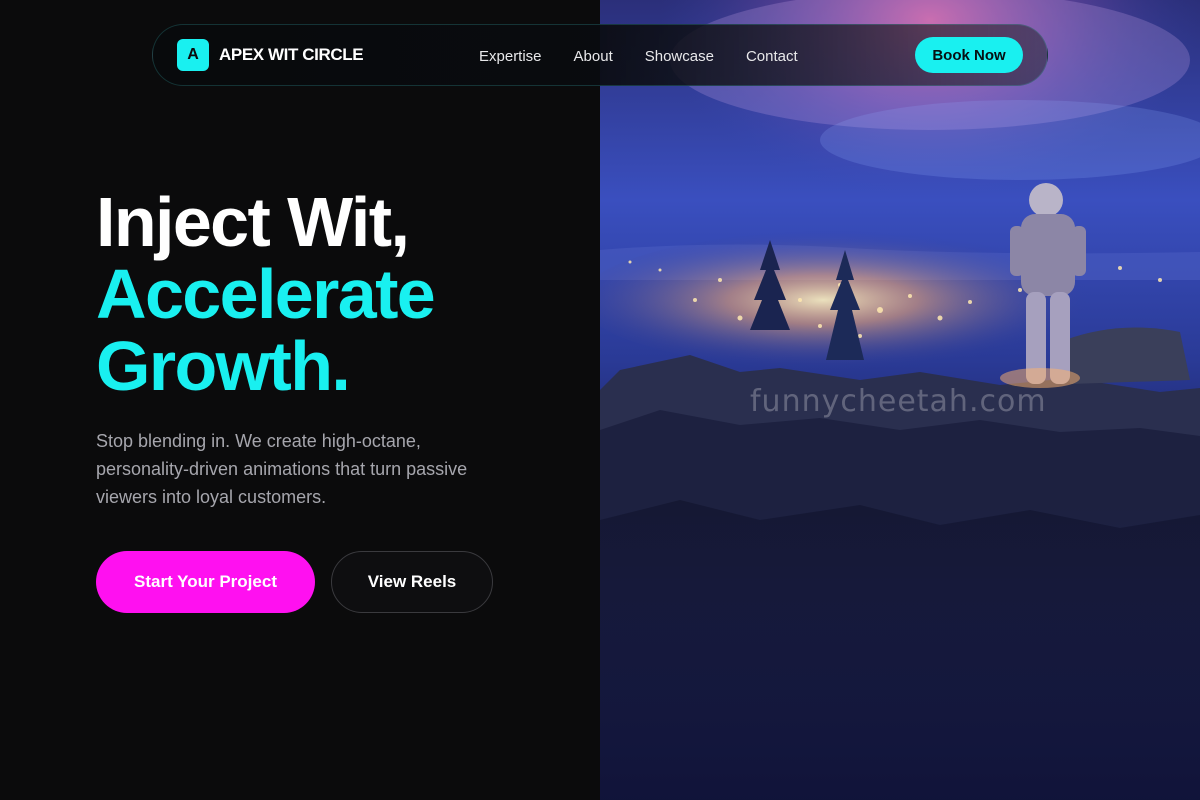 This screenshot has width=1200, height=800. I want to click on book-now-button: Book Now, so click(969, 55).